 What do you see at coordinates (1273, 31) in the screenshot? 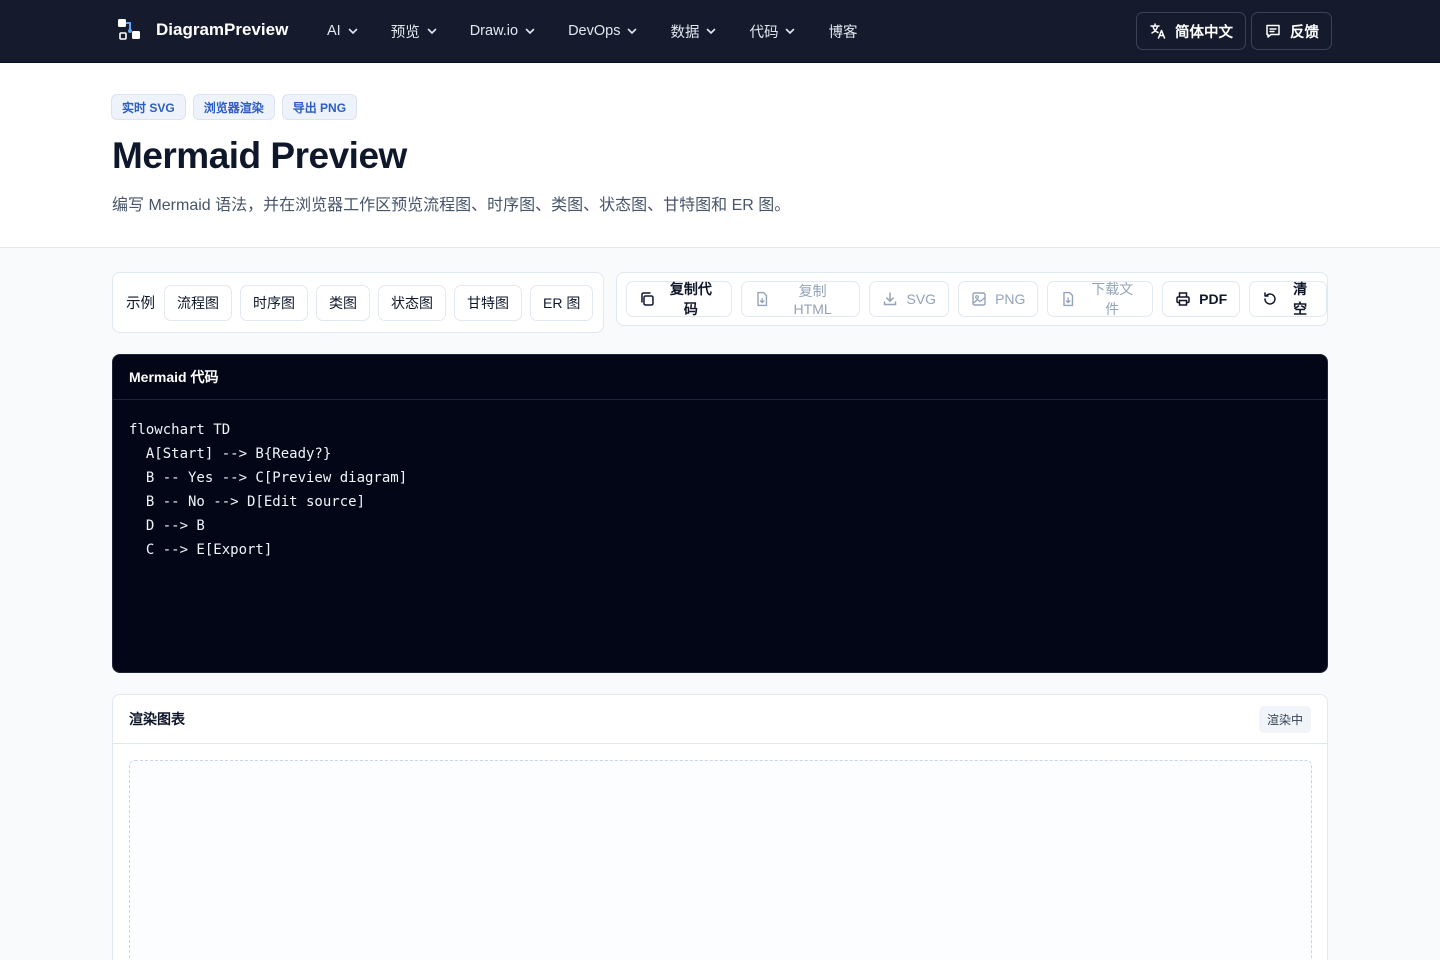
I see `message-icon` at bounding box center [1273, 31].